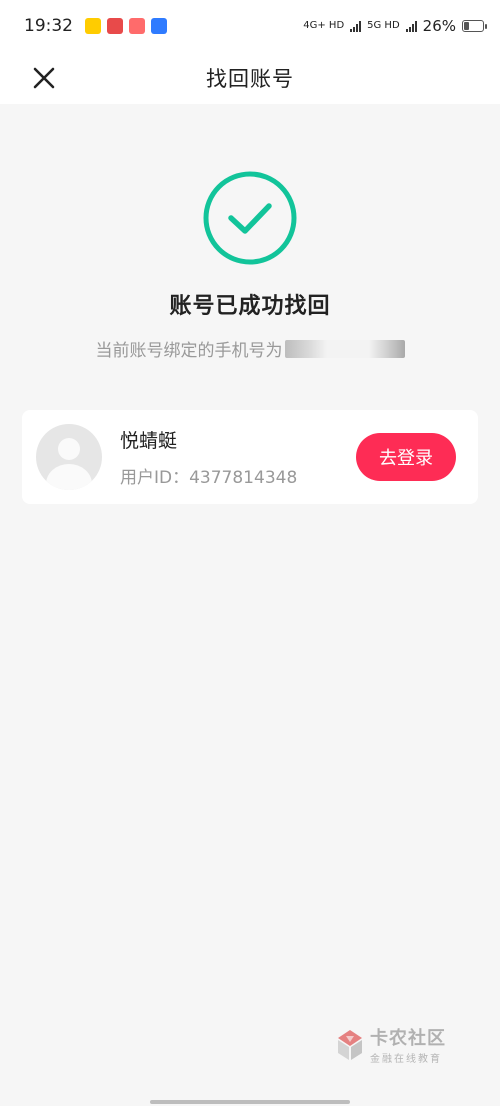  What do you see at coordinates (474, 26) in the screenshot?
I see `battery-icon` at bounding box center [474, 26].